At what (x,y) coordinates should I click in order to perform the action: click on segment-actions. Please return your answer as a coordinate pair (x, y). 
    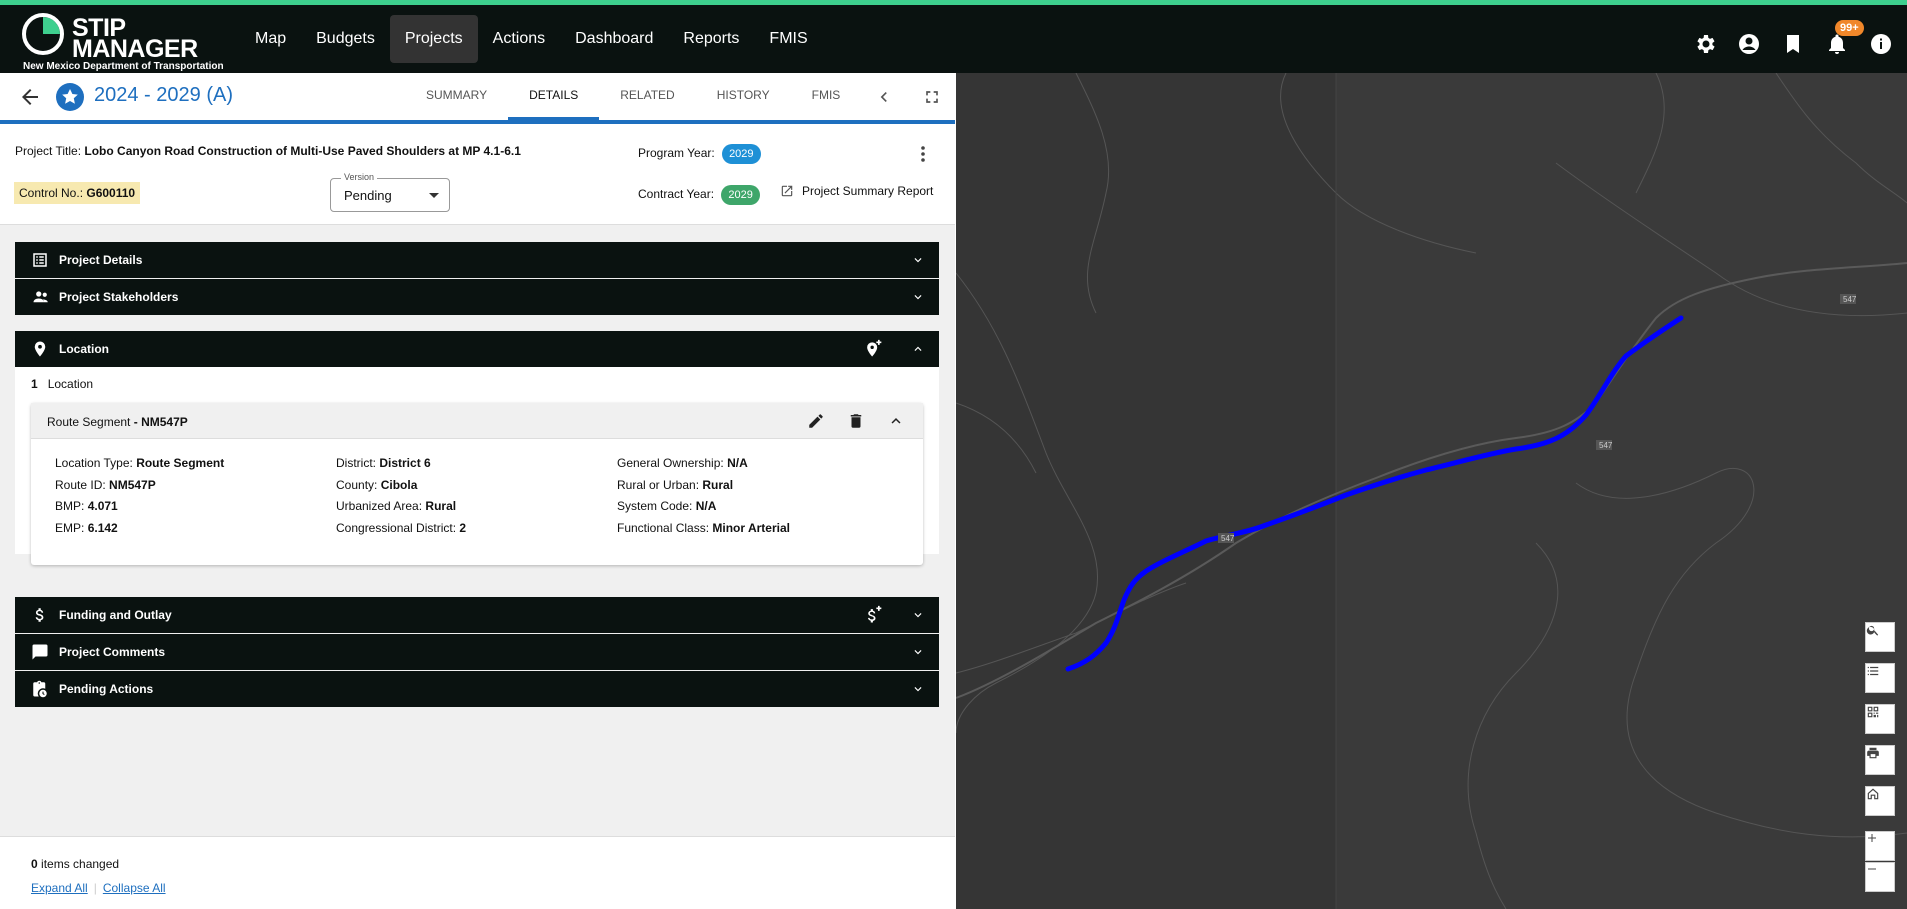
    Looking at the image, I should click on (856, 423).